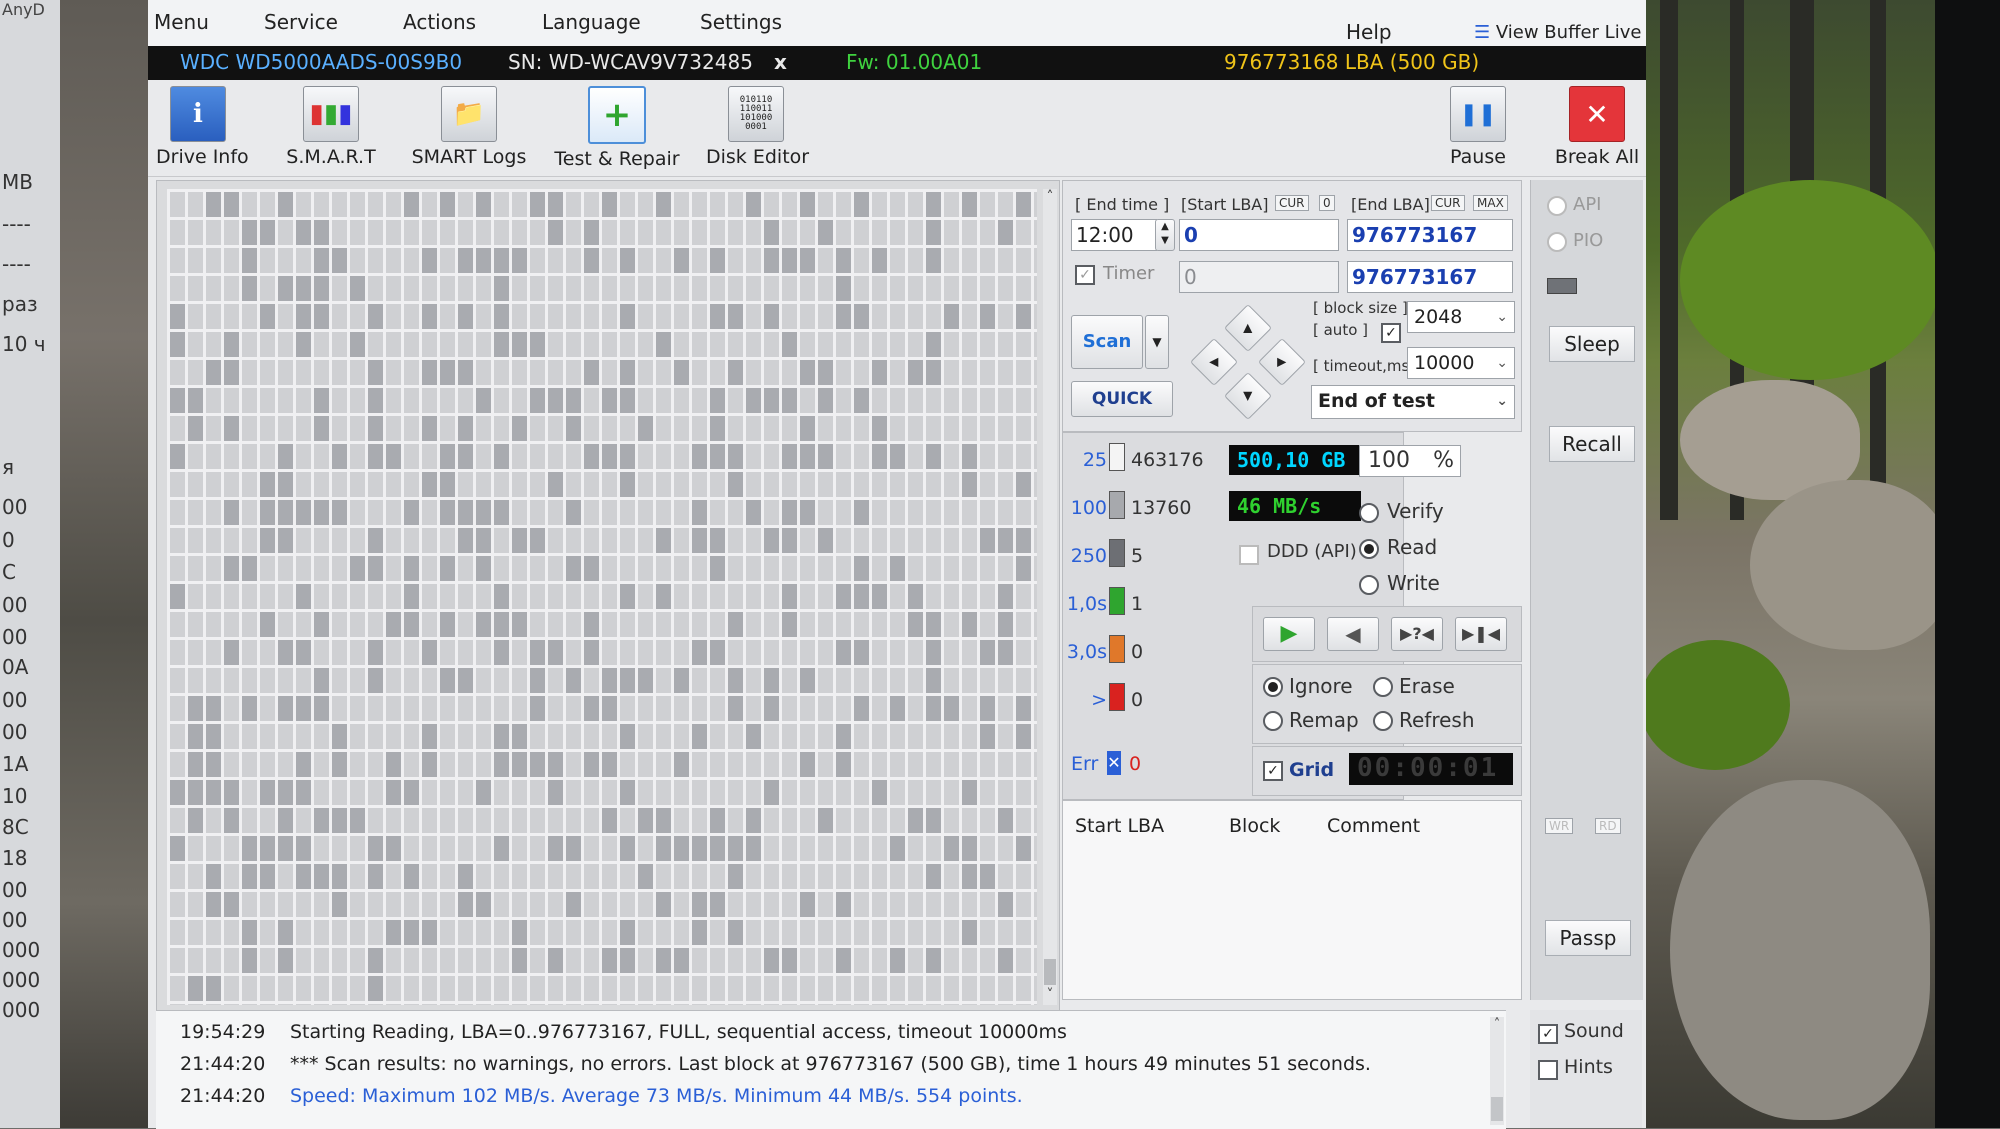 This screenshot has width=2000, height=1129. What do you see at coordinates (1557, 242) in the screenshot?
I see `pio-radio` at bounding box center [1557, 242].